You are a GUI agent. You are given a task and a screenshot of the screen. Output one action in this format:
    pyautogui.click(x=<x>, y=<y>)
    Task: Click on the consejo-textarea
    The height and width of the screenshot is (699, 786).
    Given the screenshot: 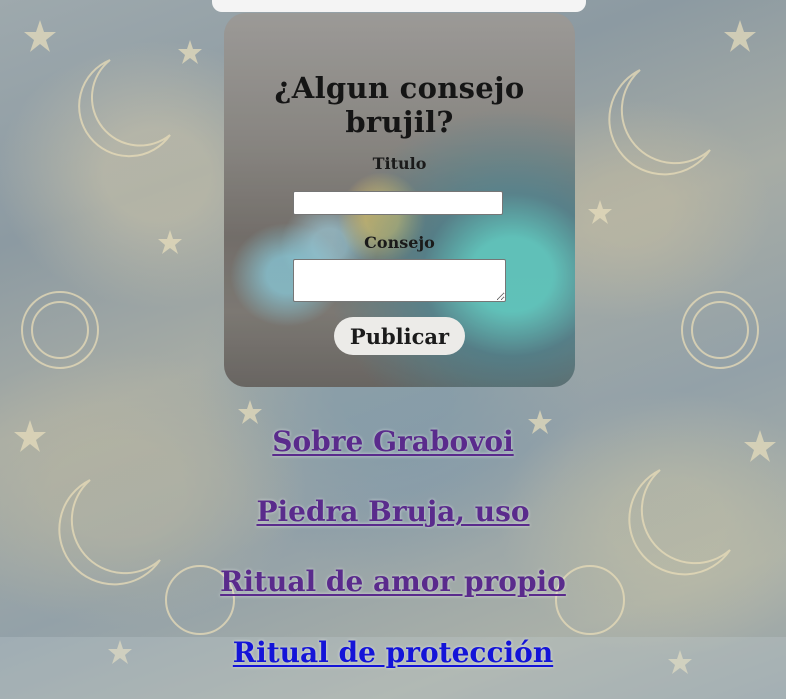 What is the action you would take?
    pyautogui.click(x=399, y=280)
    